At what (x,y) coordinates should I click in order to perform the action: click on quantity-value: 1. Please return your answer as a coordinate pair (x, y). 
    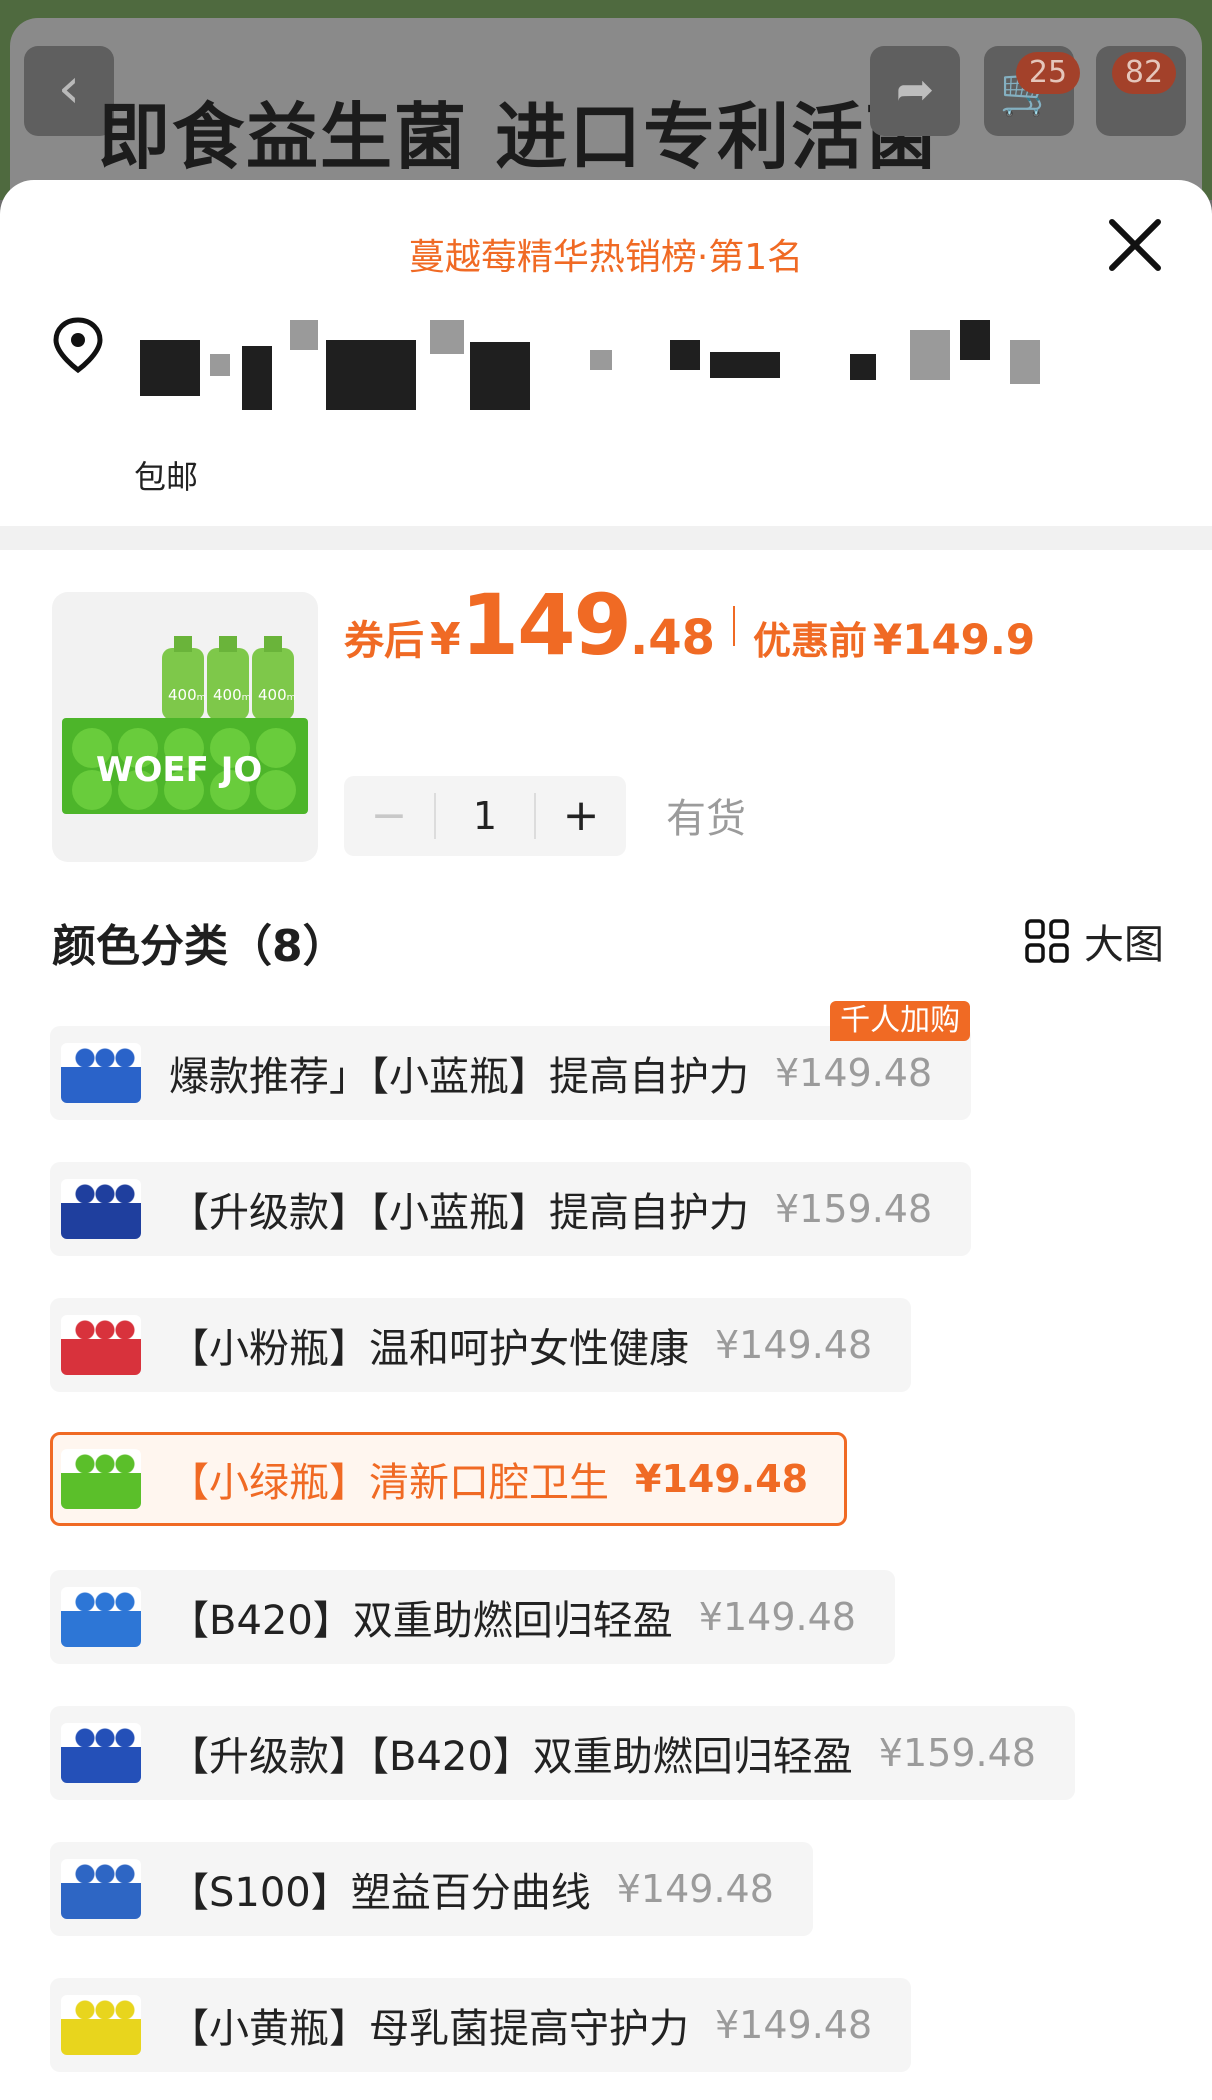
    Looking at the image, I should click on (485, 816).